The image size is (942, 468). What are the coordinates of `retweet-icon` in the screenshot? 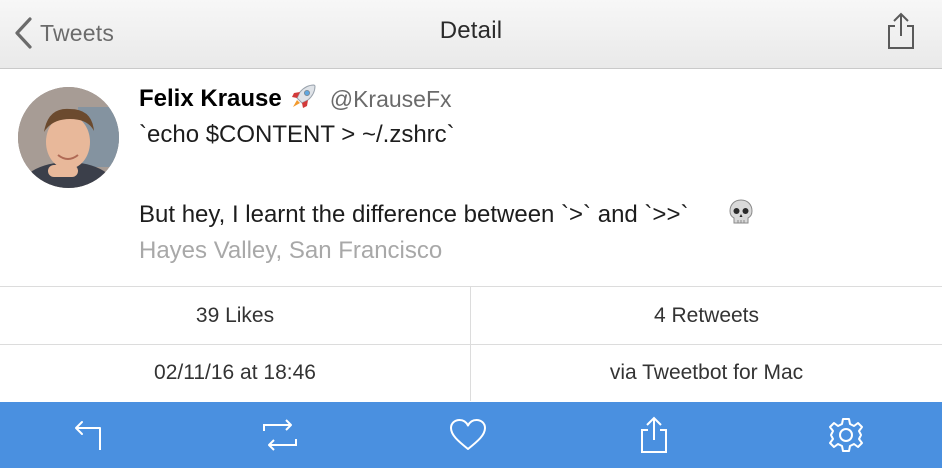 It's located at (280, 435).